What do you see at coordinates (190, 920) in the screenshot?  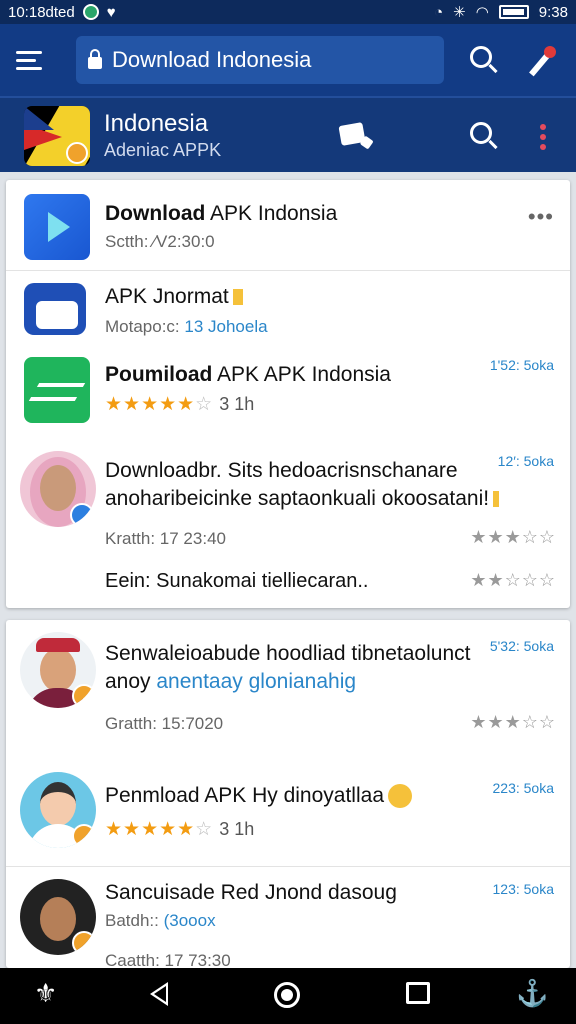 I see `item-meta-link: (3ooox` at bounding box center [190, 920].